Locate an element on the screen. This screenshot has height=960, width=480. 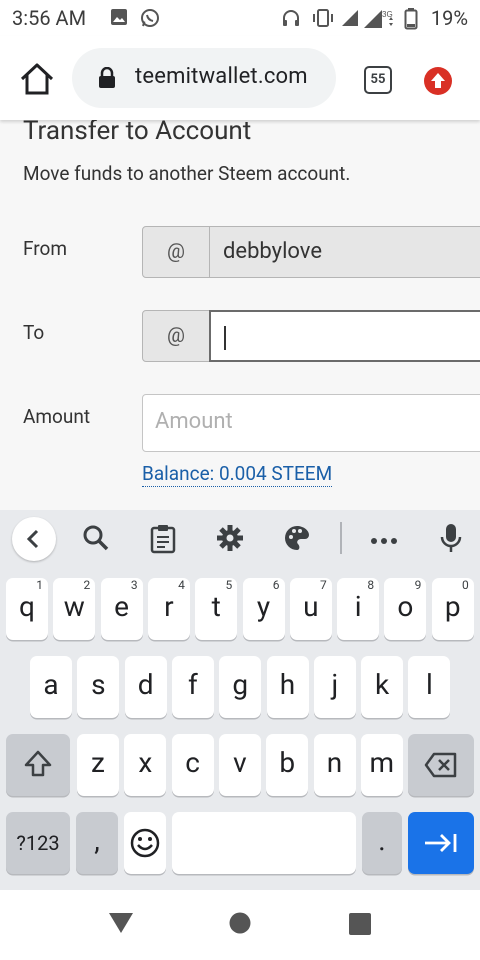
key-number-hint: 2 is located at coordinates (87, 585).